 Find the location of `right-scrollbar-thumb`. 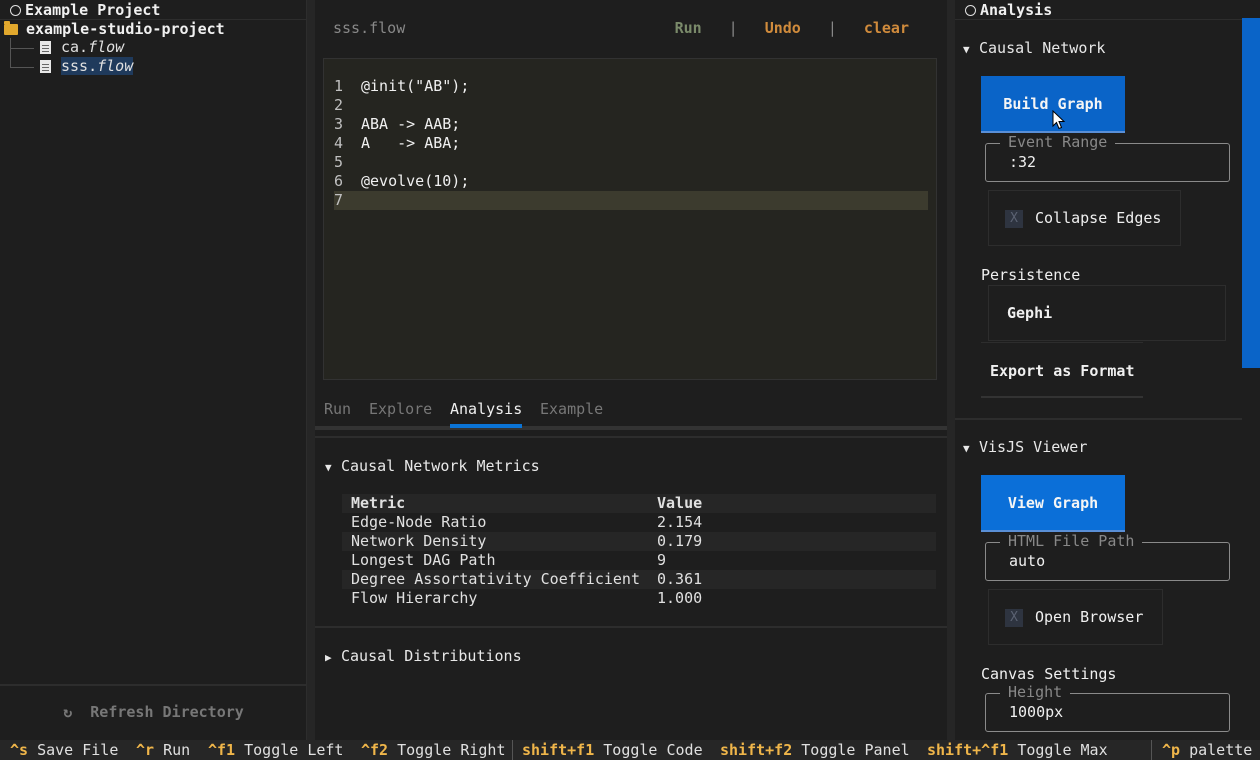

right-scrollbar-thumb is located at coordinates (1251, 193).